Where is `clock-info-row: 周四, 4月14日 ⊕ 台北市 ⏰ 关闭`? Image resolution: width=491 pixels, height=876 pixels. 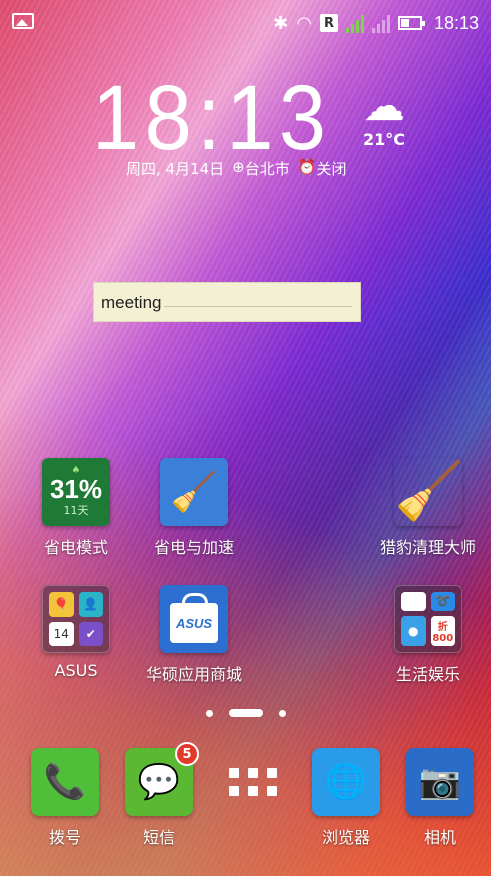
clock-info-row: 周四, 4月14日 ⊕ 台北市 ⏰ 关闭 is located at coordinates (236, 168).